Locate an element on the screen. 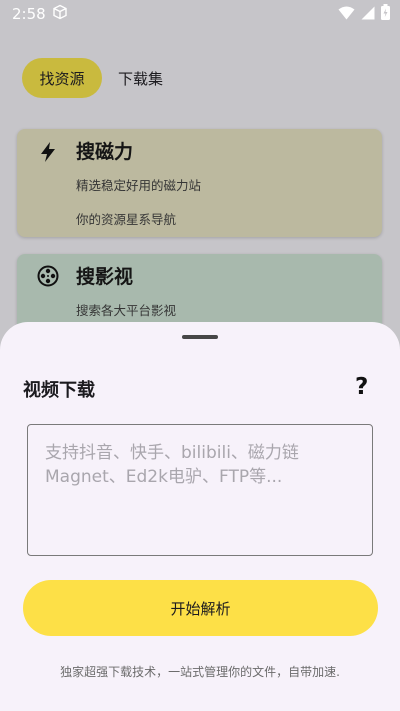  card-title: 搜磁力 is located at coordinates (105, 152).